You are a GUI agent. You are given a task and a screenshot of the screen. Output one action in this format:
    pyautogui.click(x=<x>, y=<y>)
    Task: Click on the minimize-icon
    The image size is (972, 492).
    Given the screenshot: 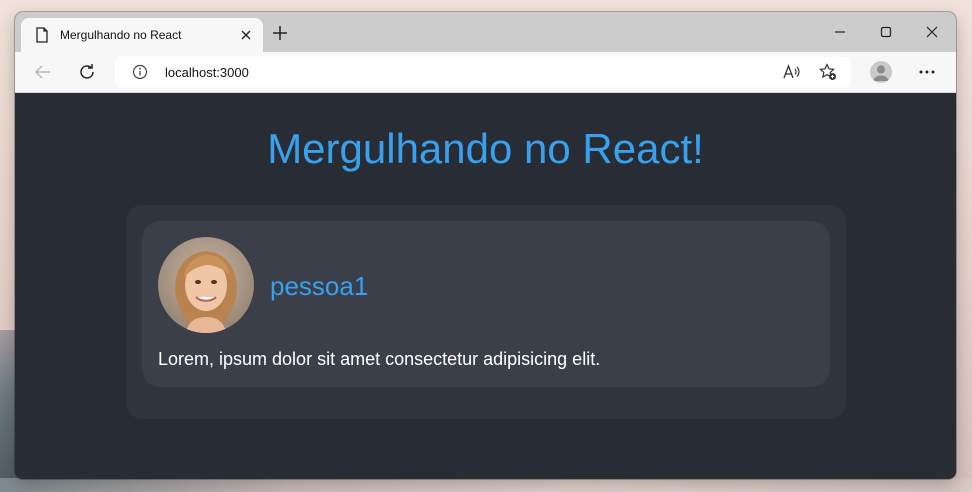 What is the action you would take?
    pyautogui.click(x=840, y=32)
    